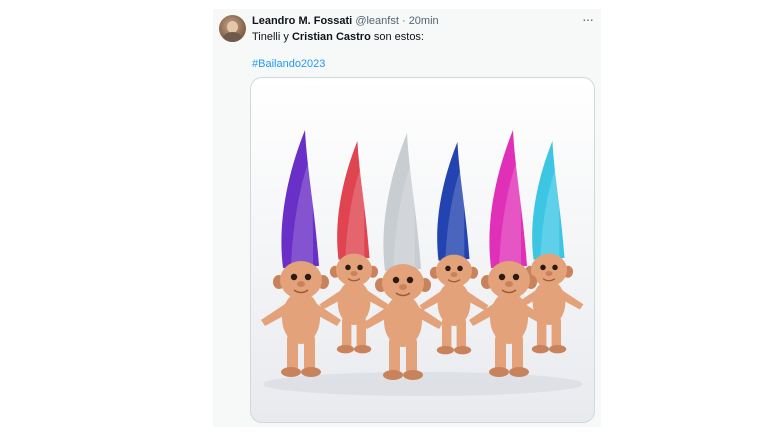 The image size is (768, 435). I want to click on tweet-text: Tinelli y Cristian Castro son estos:, so click(338, 37).